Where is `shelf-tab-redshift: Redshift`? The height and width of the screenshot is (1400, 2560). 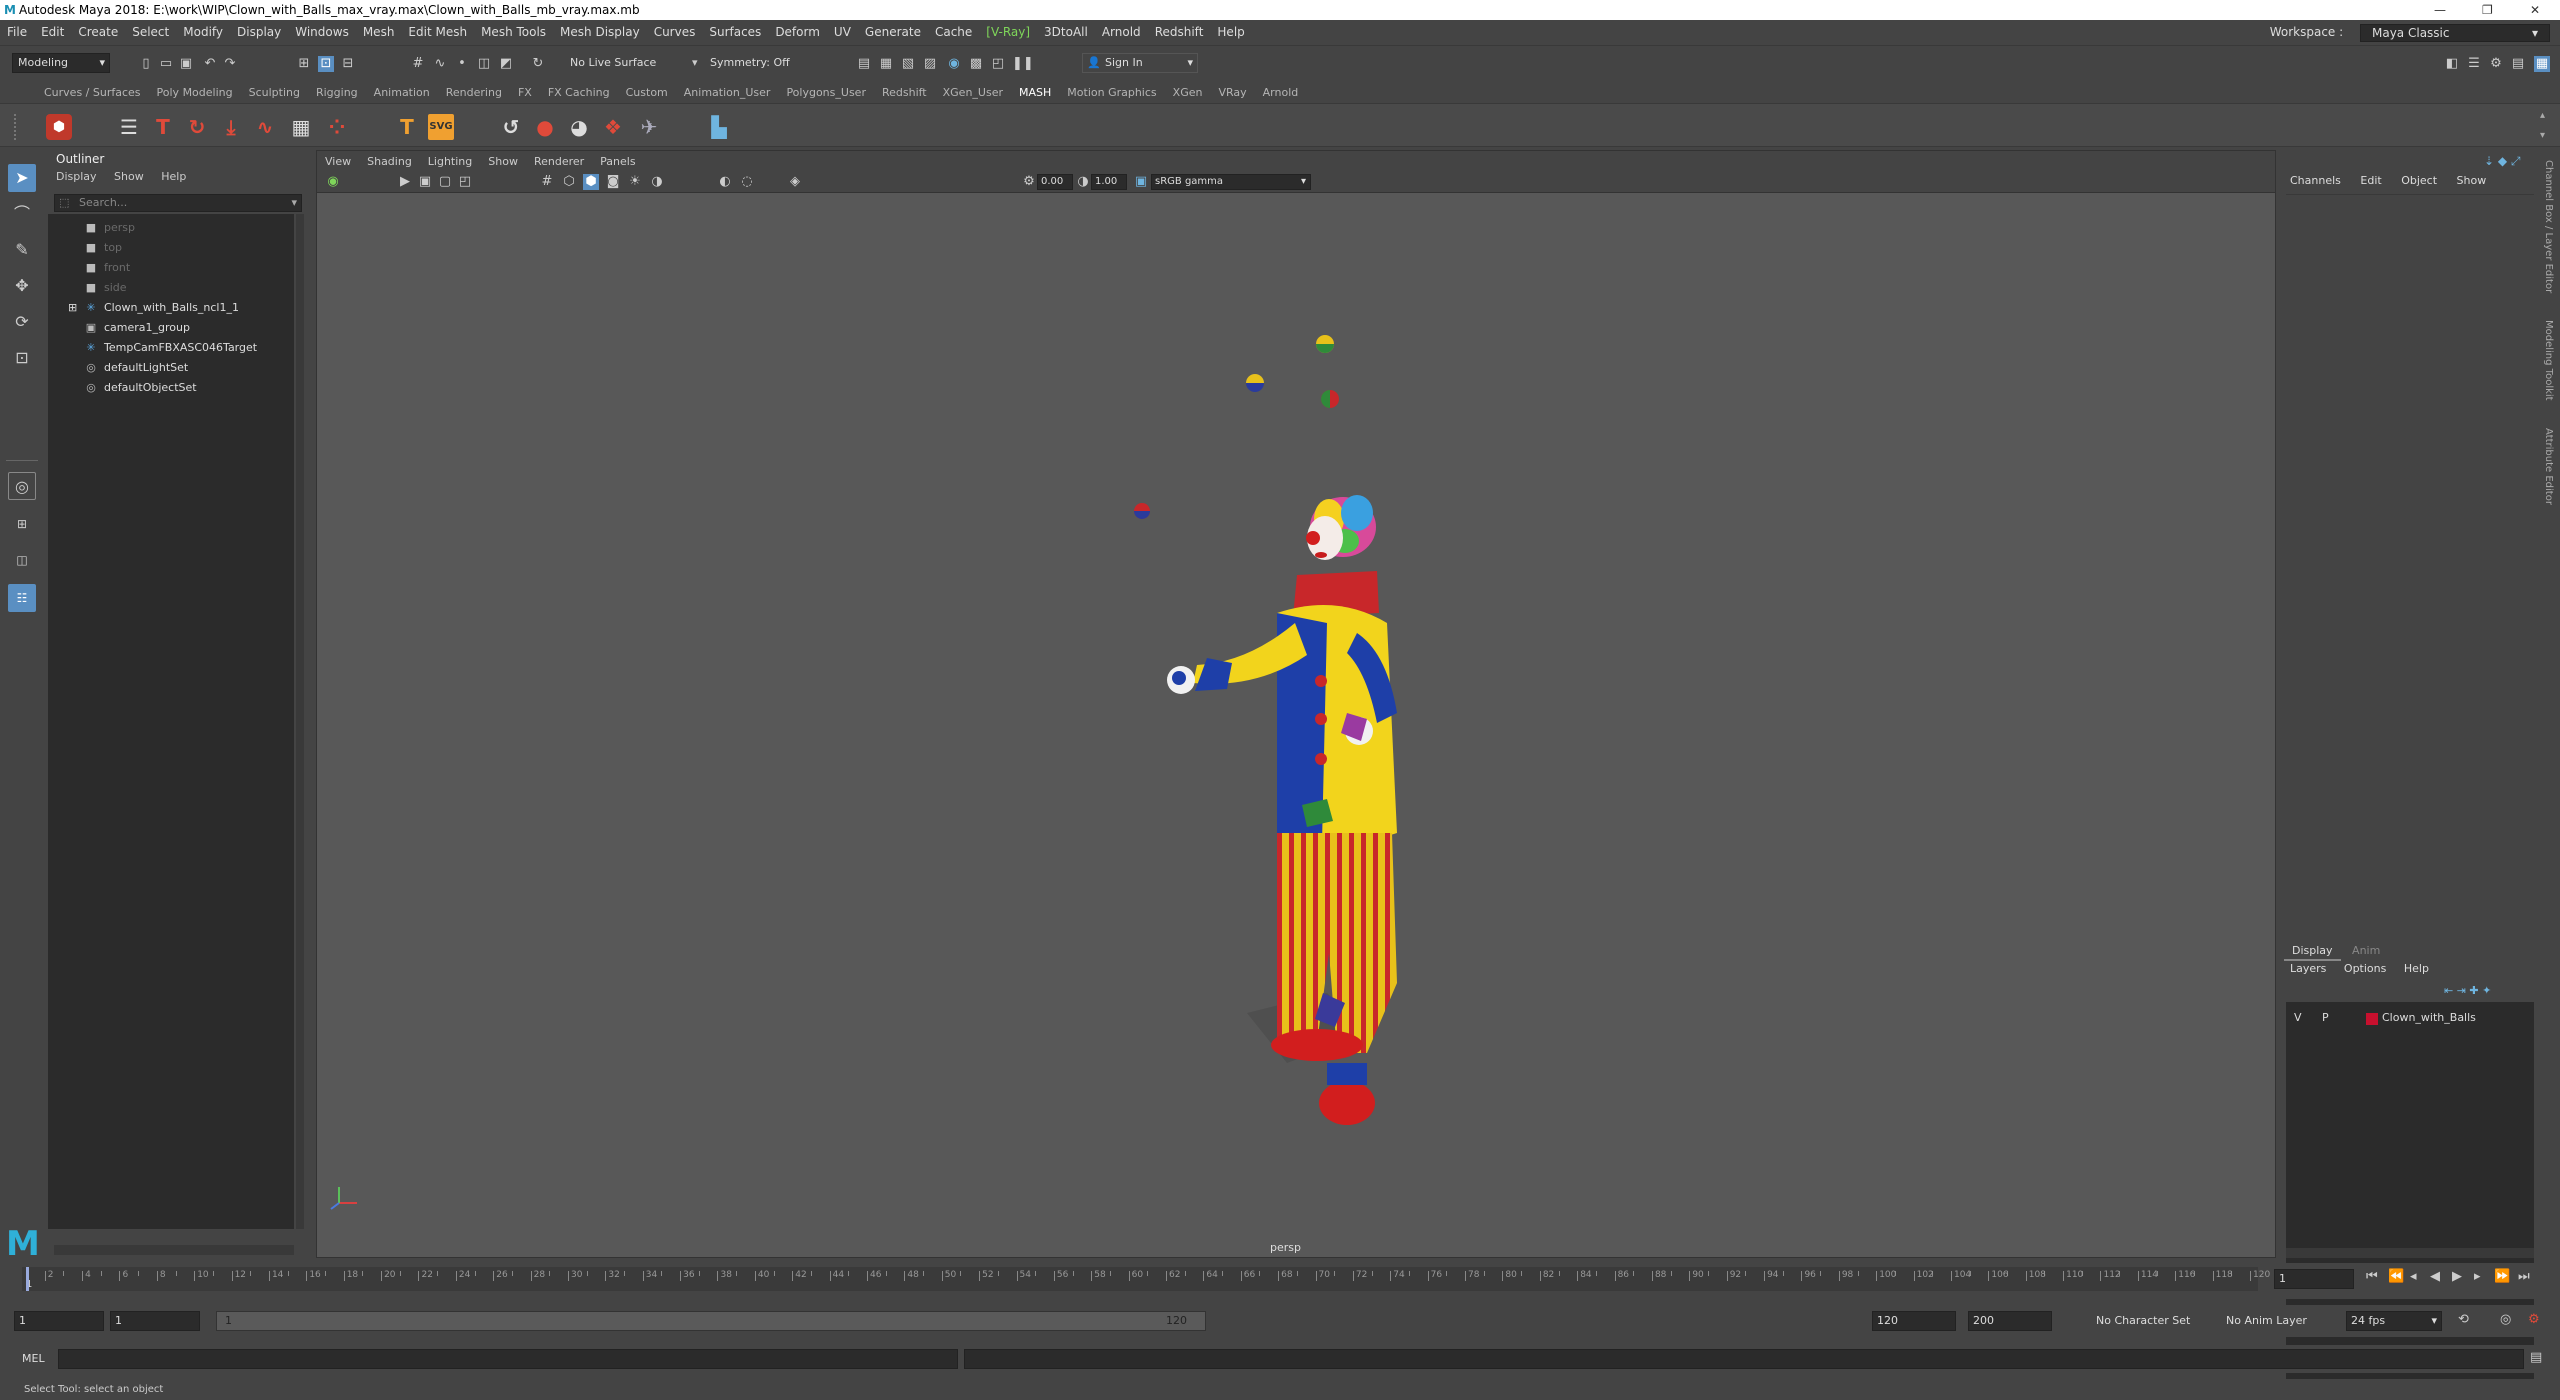
shelf-tab-redshift: Redshift is located at coordinates (904, 93).